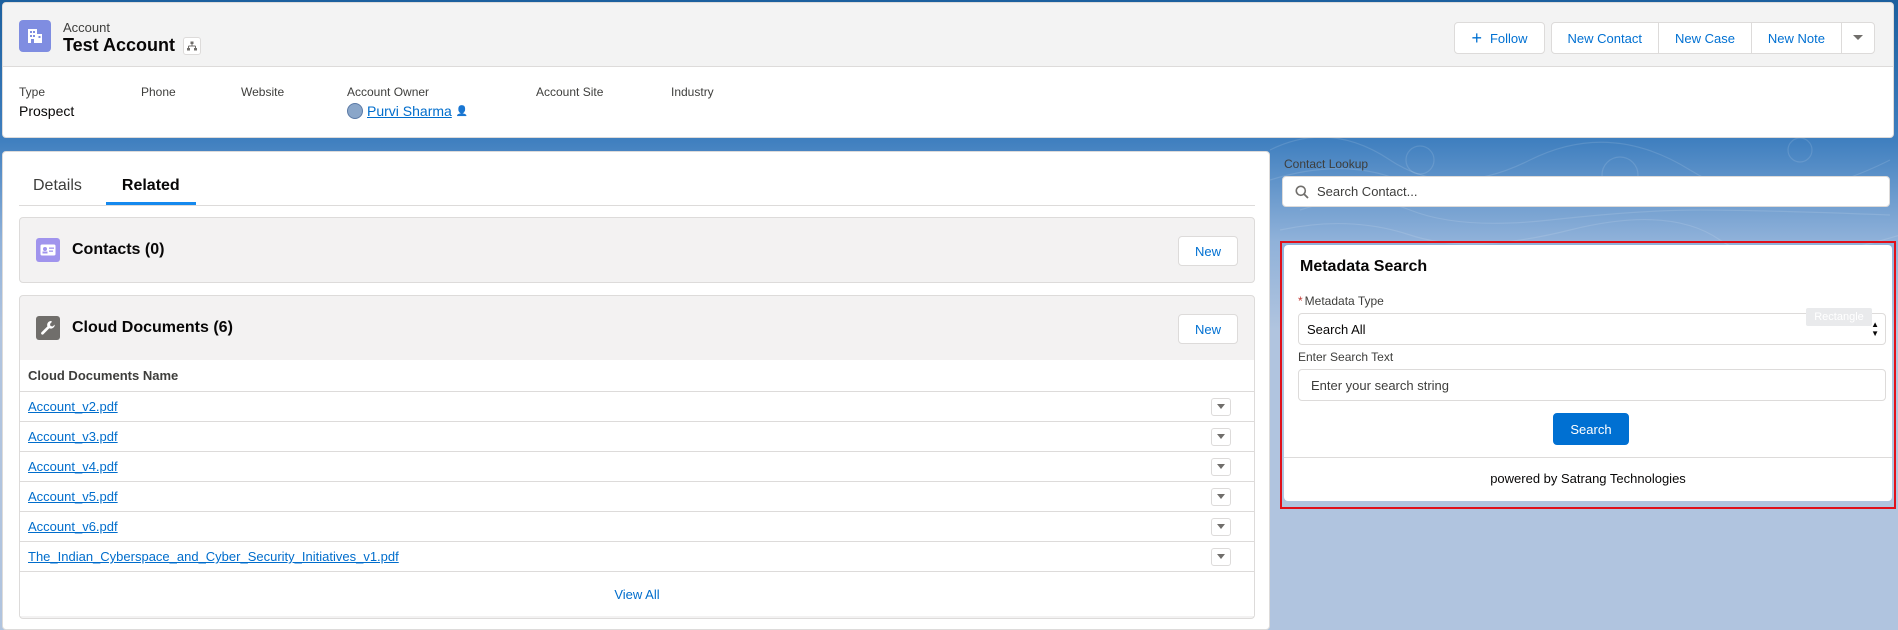  I want to click on table-row: Account_v3.pdf, so click(637, 437).